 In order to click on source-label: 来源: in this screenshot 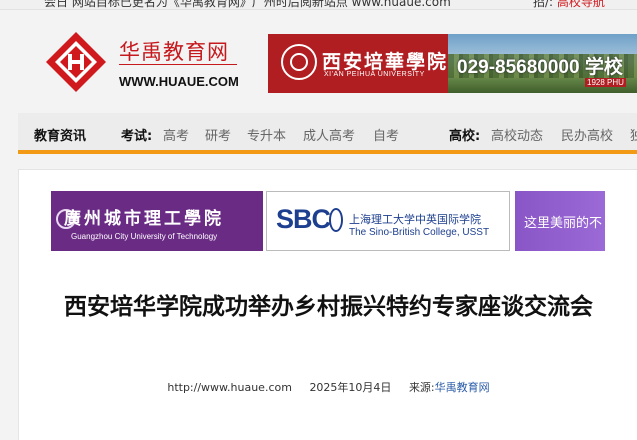, I will do `click(421, 387)`.